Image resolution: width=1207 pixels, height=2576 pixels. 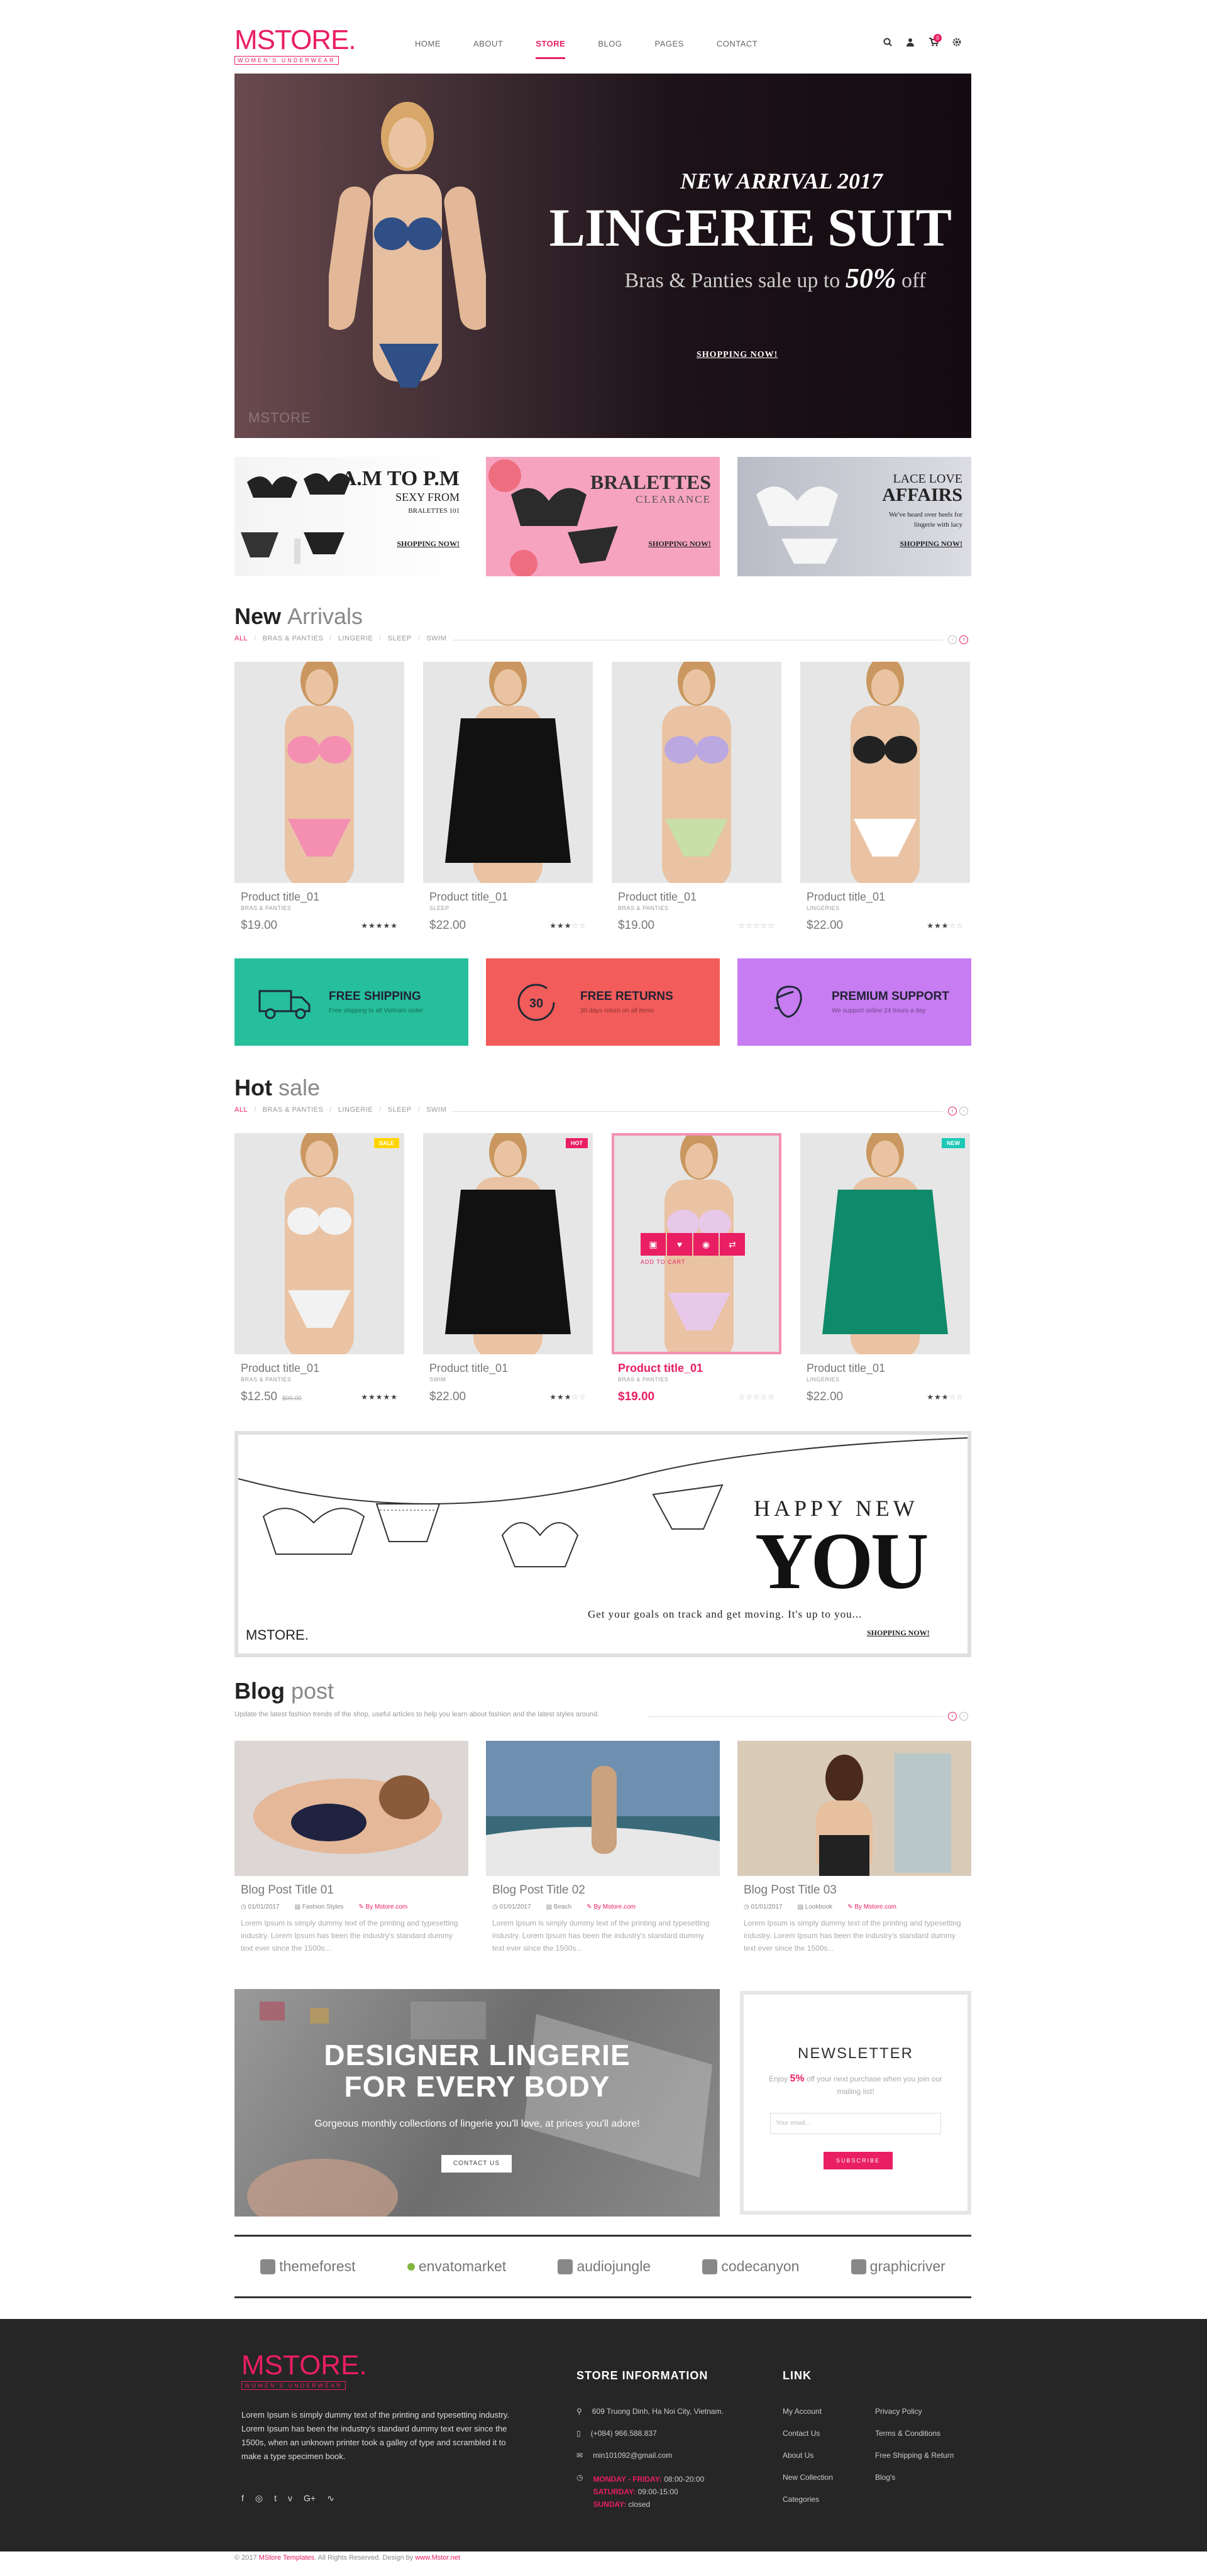 I want to click on footer-link: Categories, so click(x=801, y=2499).